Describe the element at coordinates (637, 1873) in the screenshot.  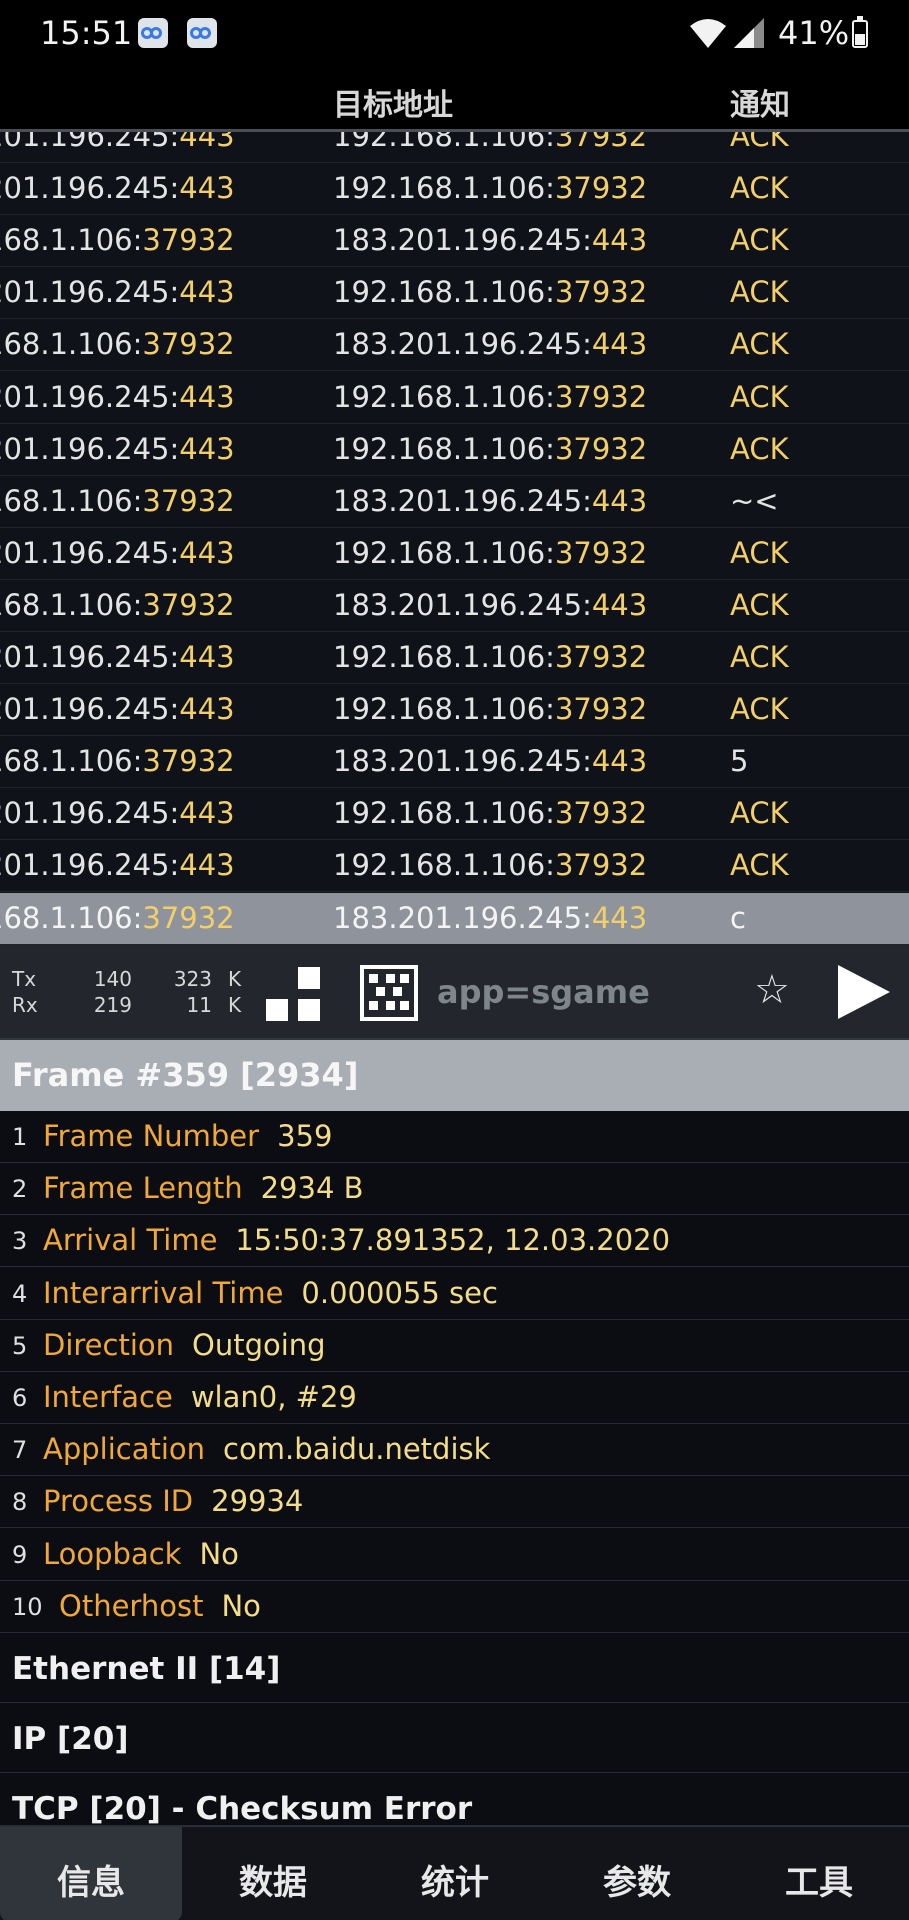
I see `tab-params: 参数` at that location.